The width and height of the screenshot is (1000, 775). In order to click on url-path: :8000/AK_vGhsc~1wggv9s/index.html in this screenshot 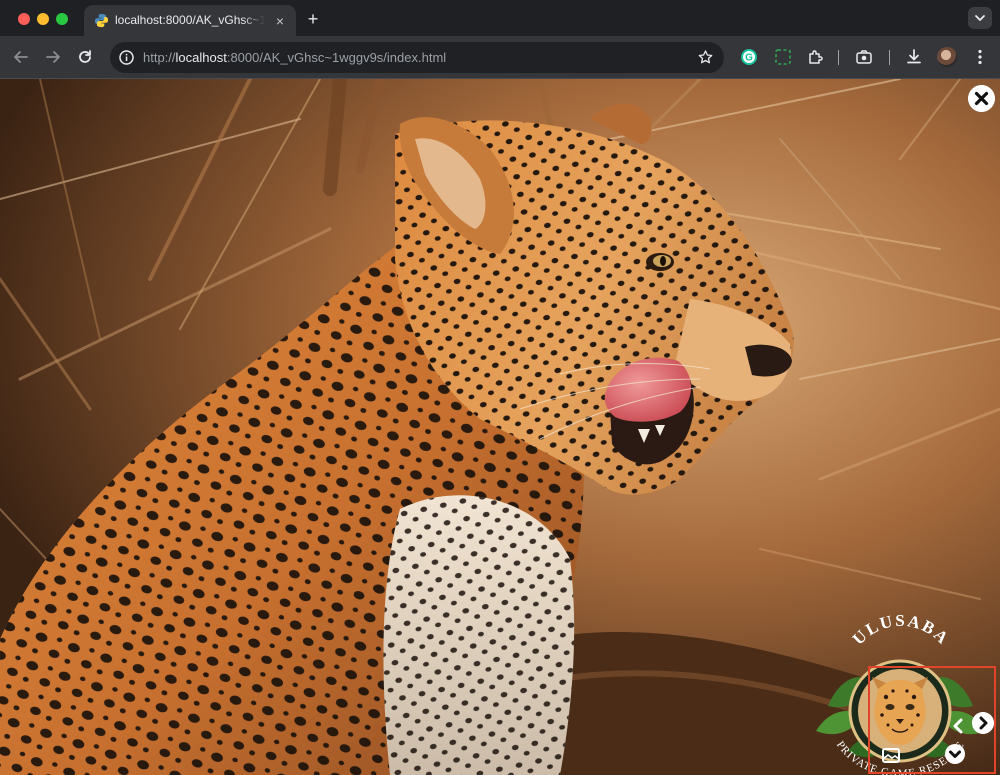, I will do `click(336, 57)`.